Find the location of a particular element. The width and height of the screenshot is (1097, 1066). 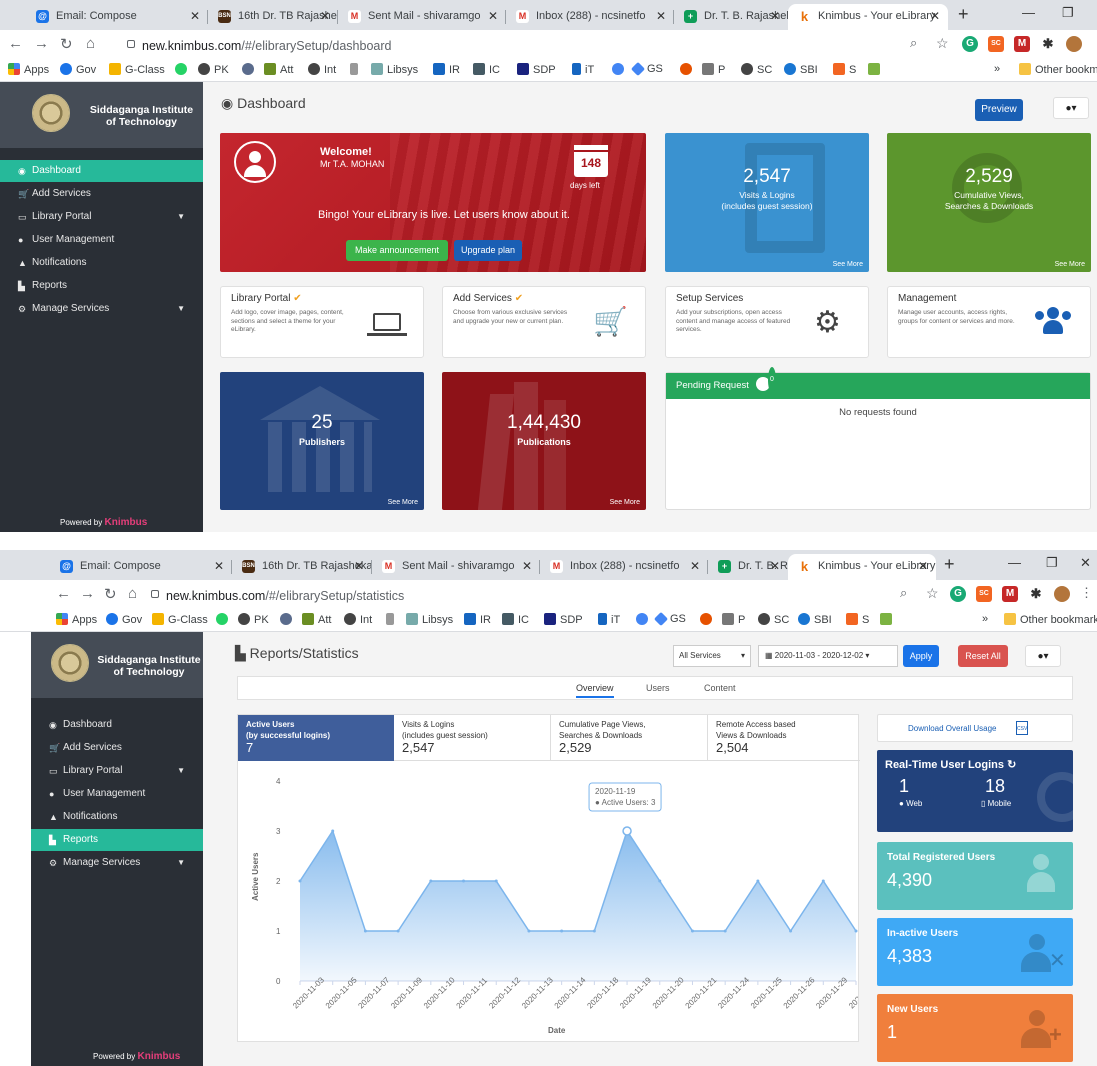

bookmark-google is located at coordinates (644, 619).